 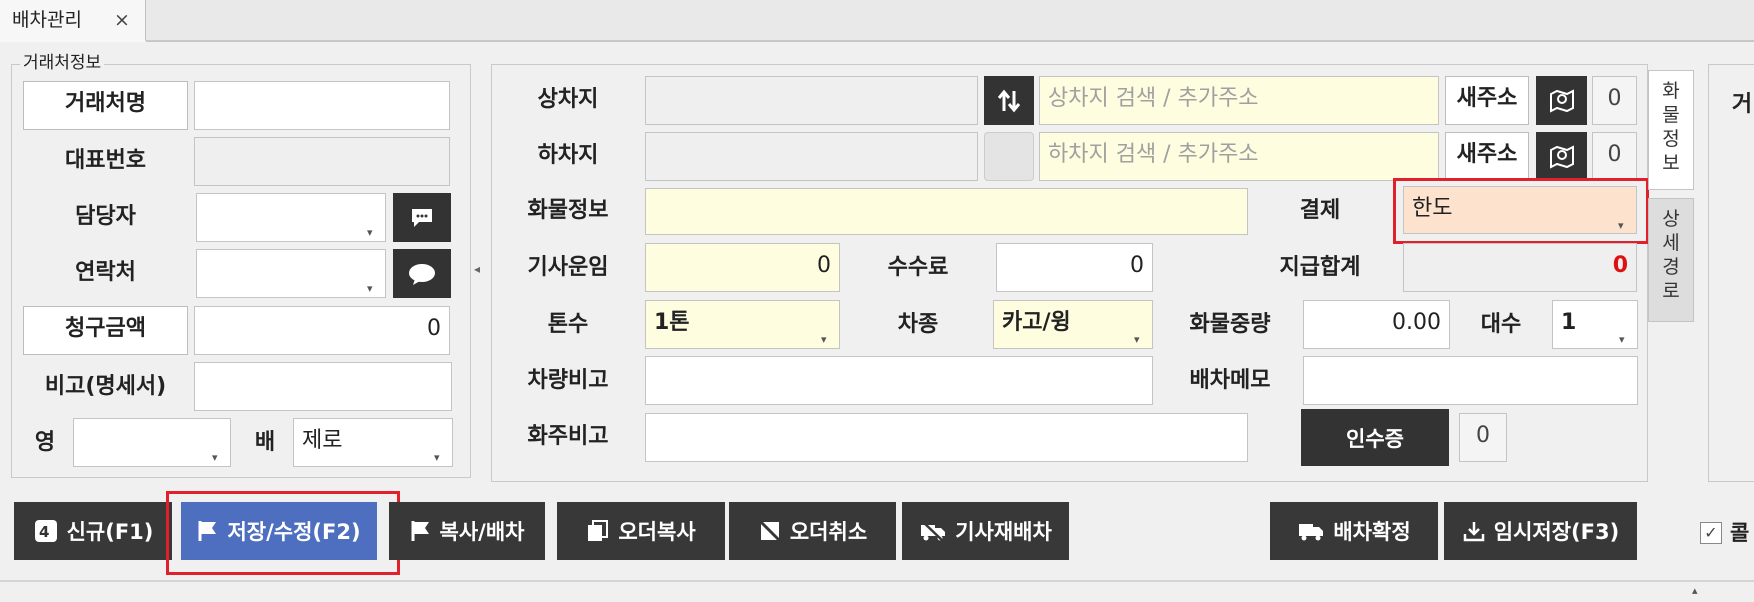 I want to click on loading-search-input: 상차지 검색 / 추가주소, so click(x=1239, y=100).